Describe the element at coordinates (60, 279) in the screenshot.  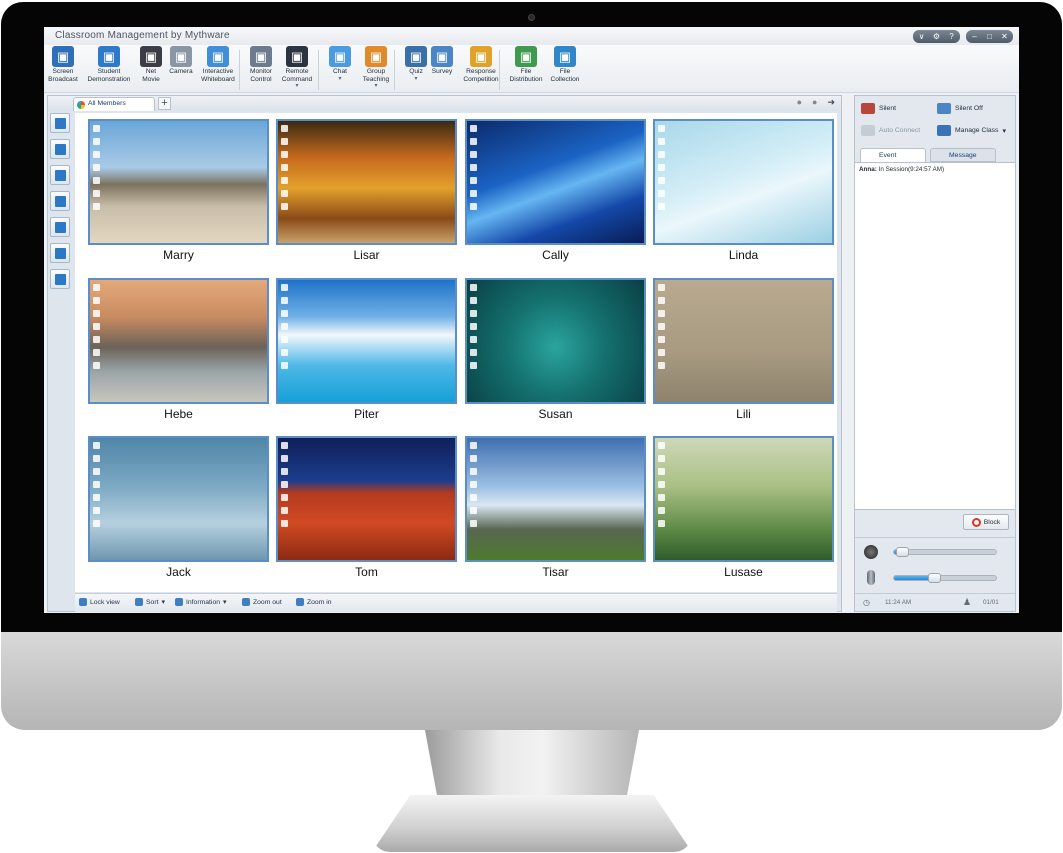
I see `edit-view-button` at that location.